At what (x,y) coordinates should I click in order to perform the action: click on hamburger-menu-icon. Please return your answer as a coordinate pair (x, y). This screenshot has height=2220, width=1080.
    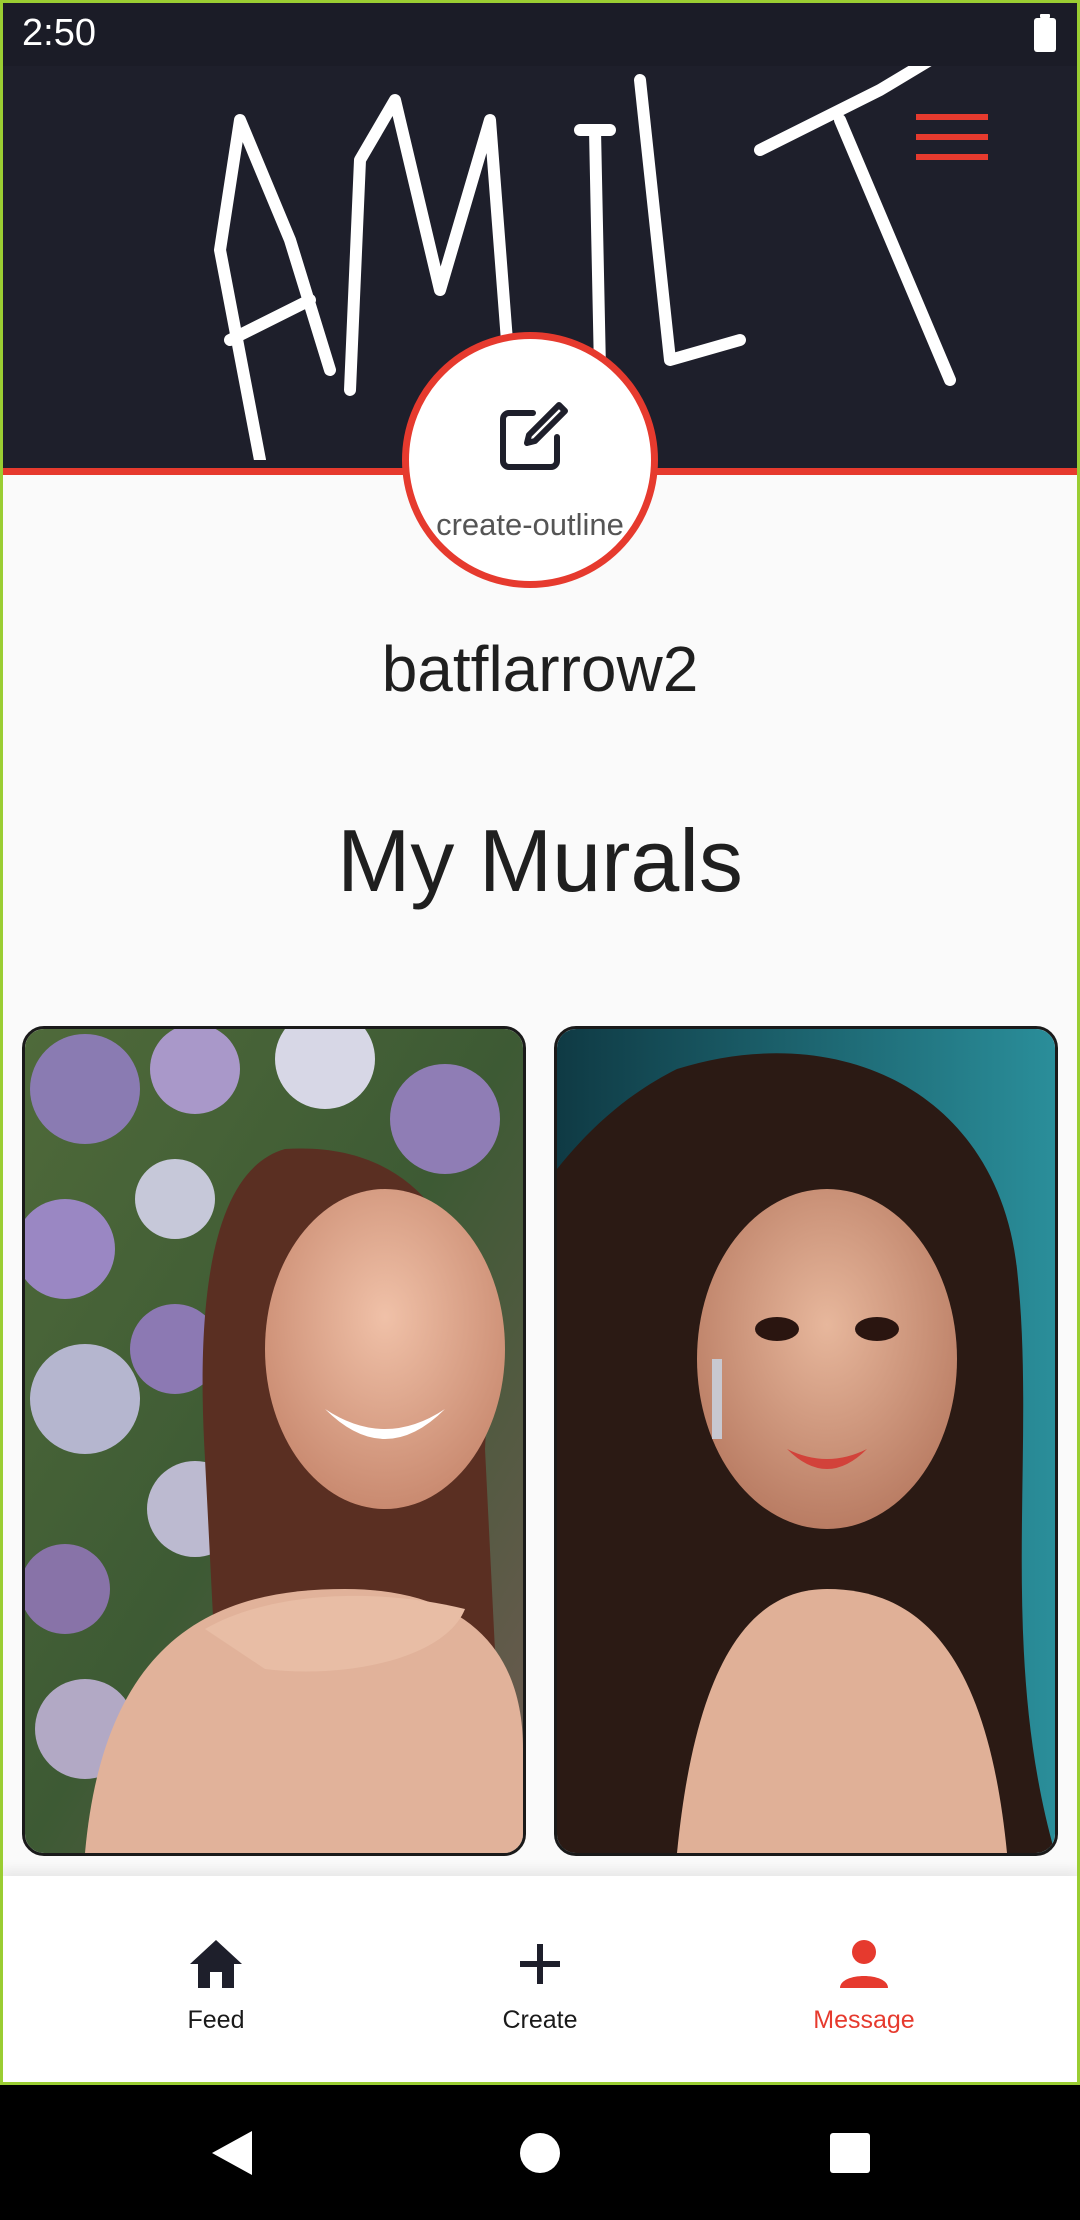
    Looking at the image, I should click on (952, 138).